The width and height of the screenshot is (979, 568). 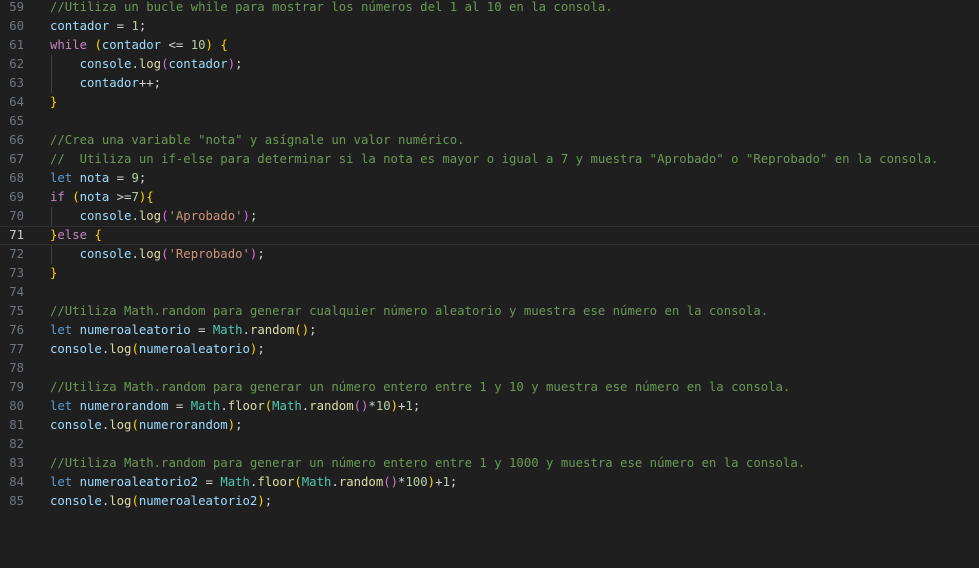 I want to click on line-number: 78, so click(x=16, y=368).